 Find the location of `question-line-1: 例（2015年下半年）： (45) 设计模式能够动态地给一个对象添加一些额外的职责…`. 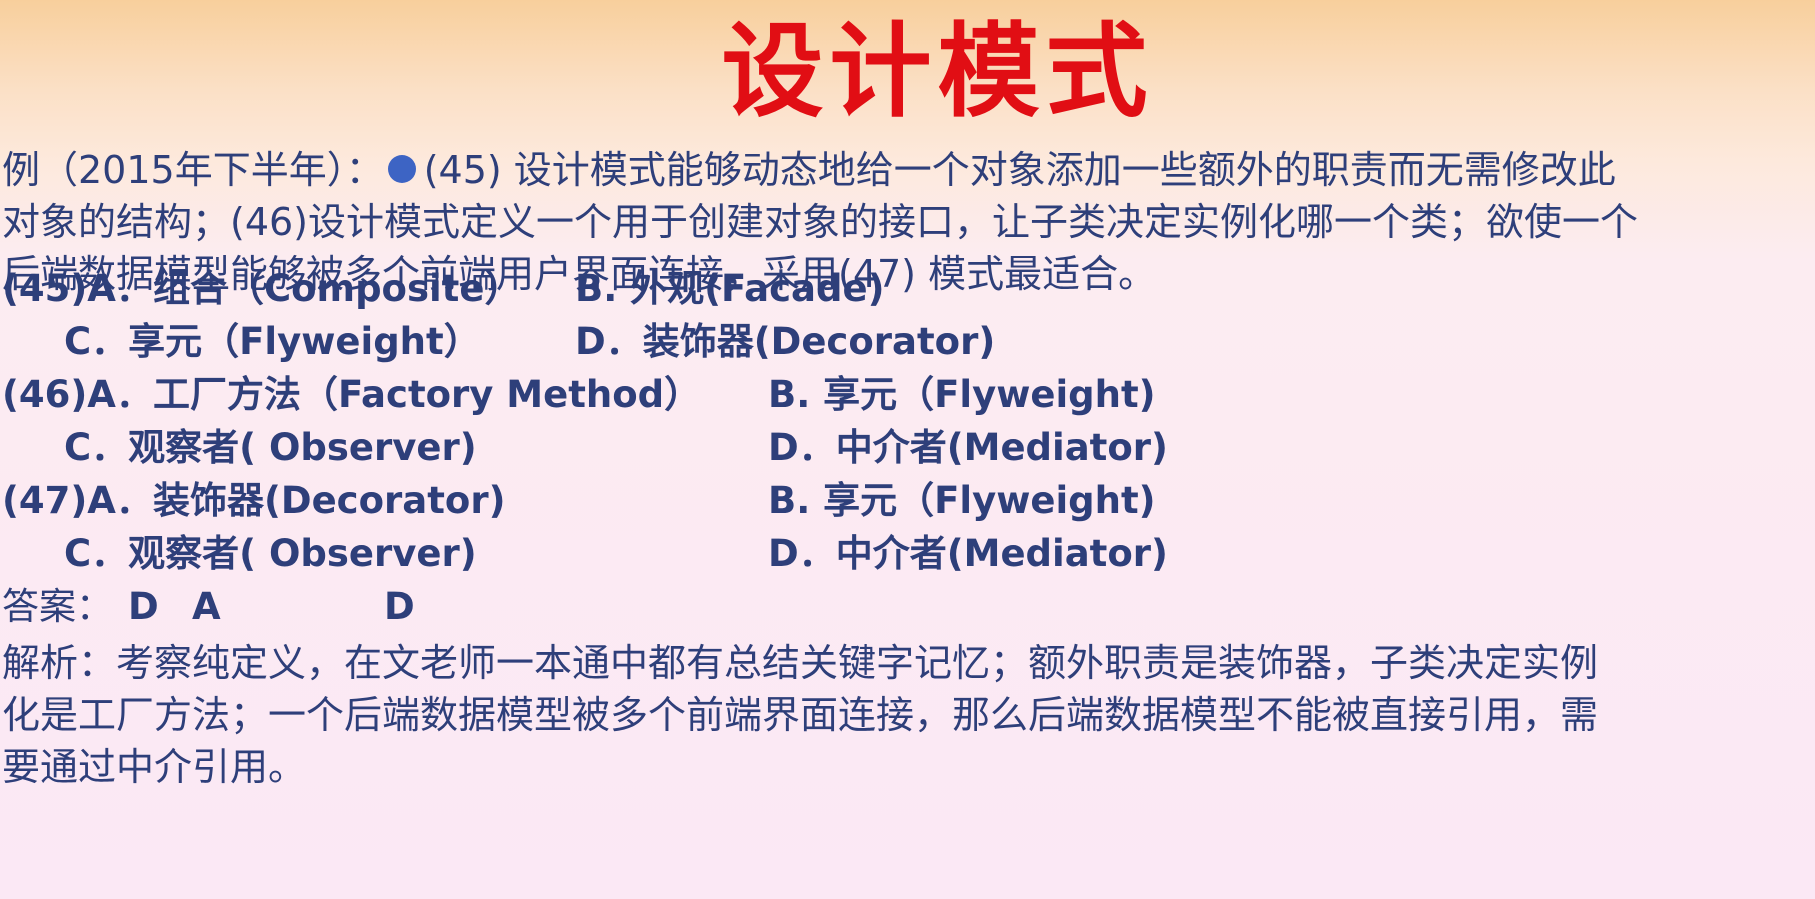

question-line-1: 例（2015年下半年）： (45) 设计模式能够动态地给一个对象添加一些额外的职责… is located at coordinates (809, 170).